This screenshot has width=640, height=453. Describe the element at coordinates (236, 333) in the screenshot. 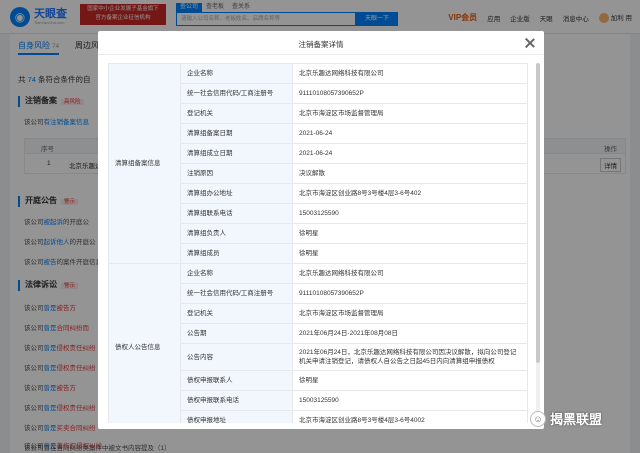

I see `row-label: 公告期` at that location.